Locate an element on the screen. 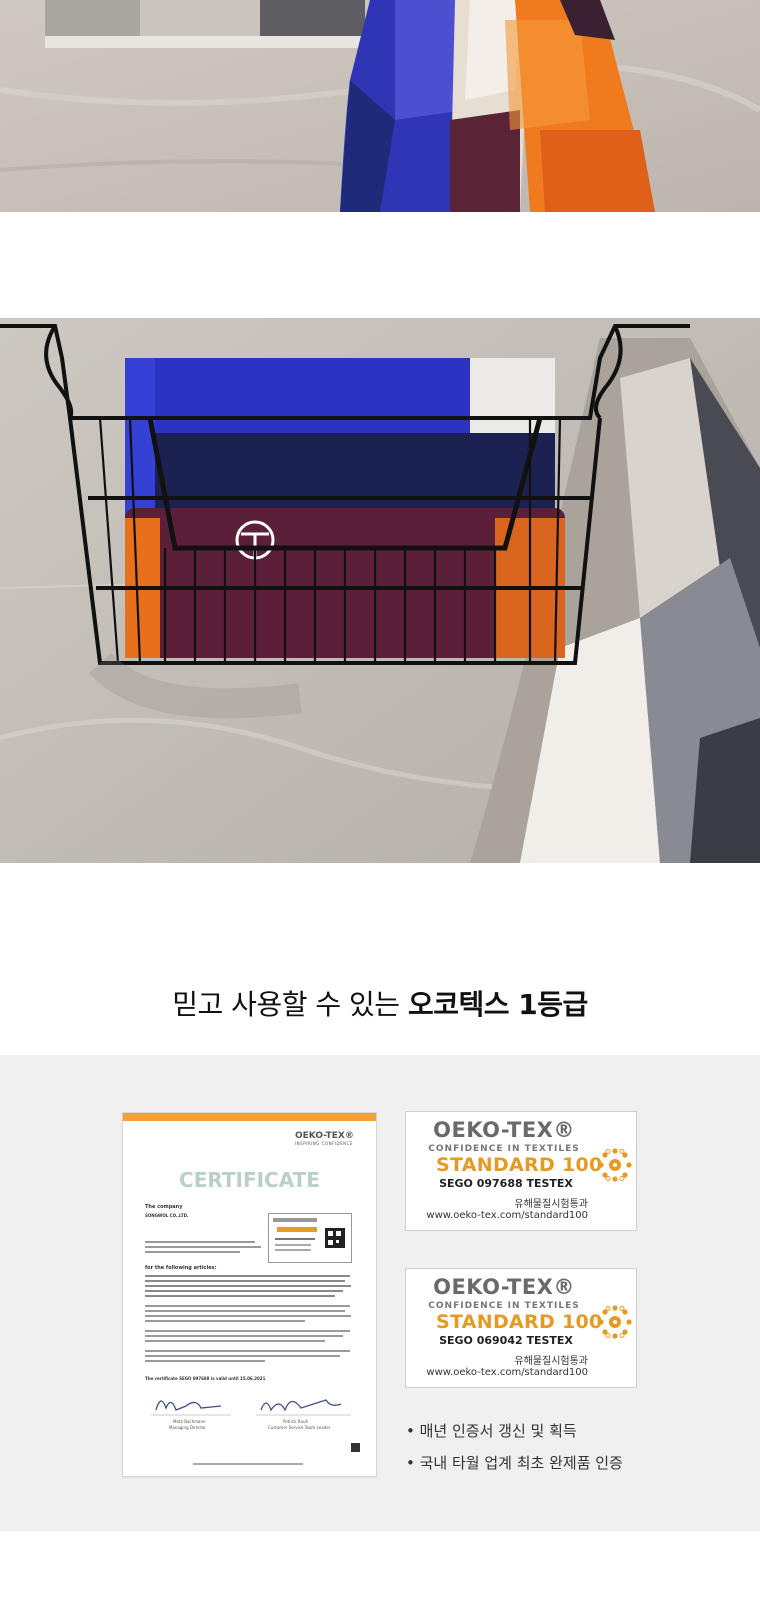 This screenshot has height=1600, width=760. certificate-signer2-role: Customer Service Team Leader is located at coordinates (299, 1427).